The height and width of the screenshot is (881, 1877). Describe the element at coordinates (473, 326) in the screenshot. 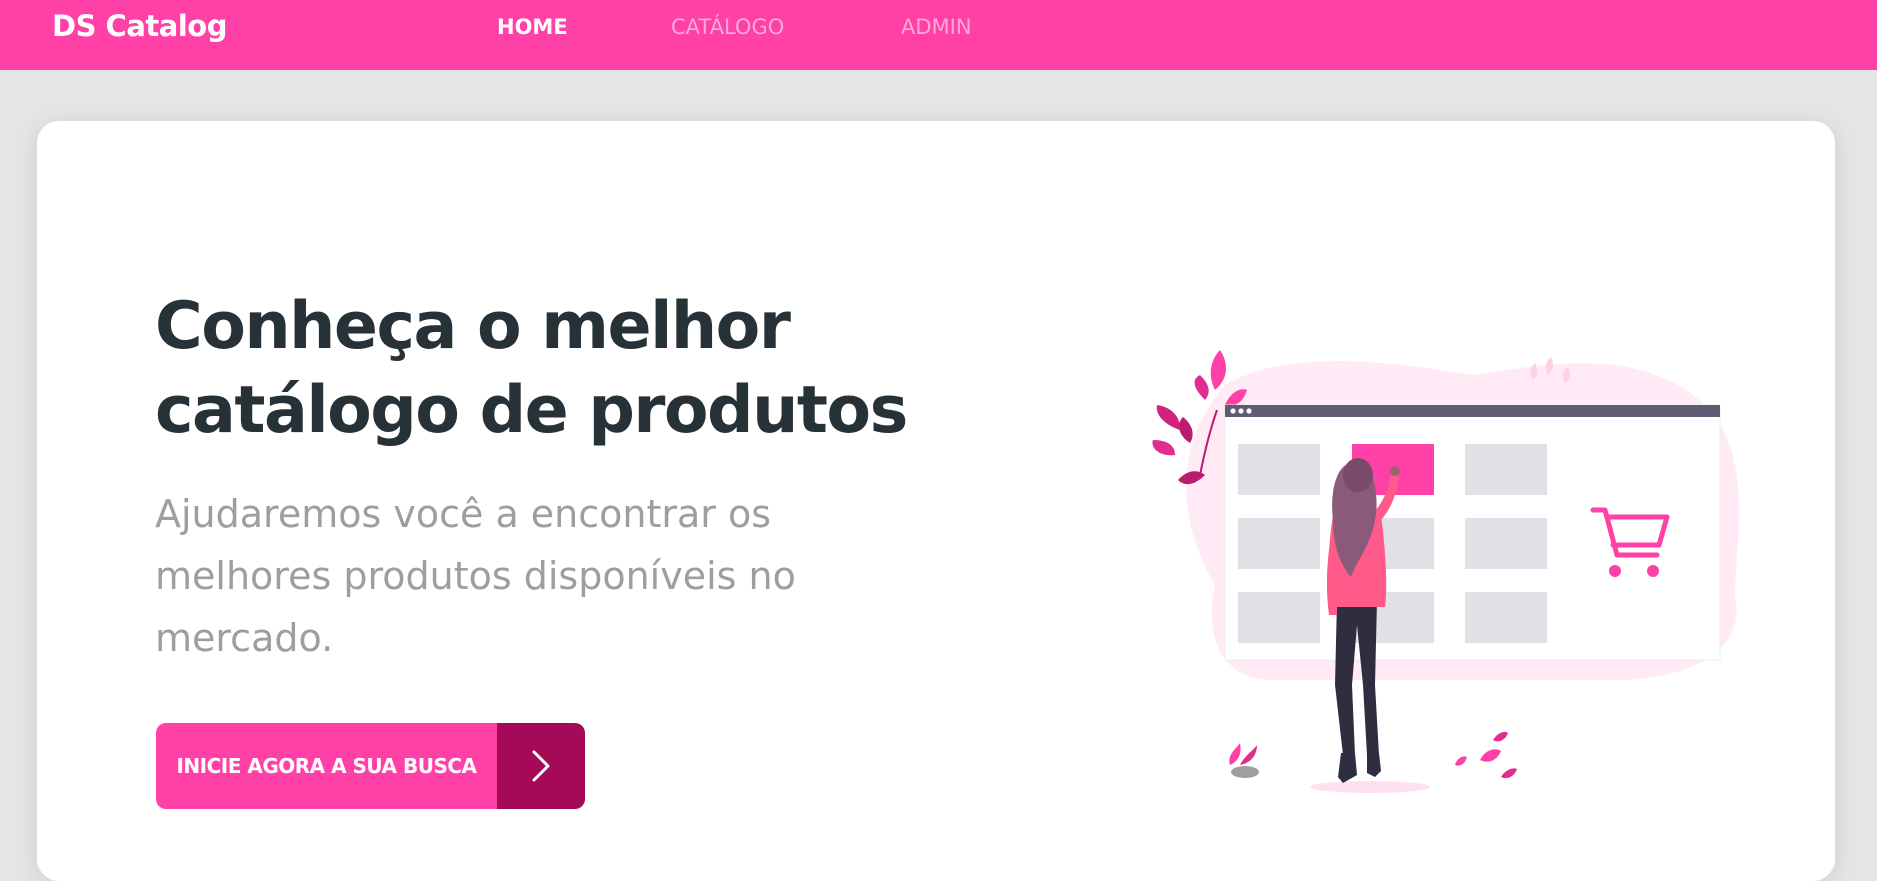

I see `hero-title-line-1: Conheça o melhor` at that location.